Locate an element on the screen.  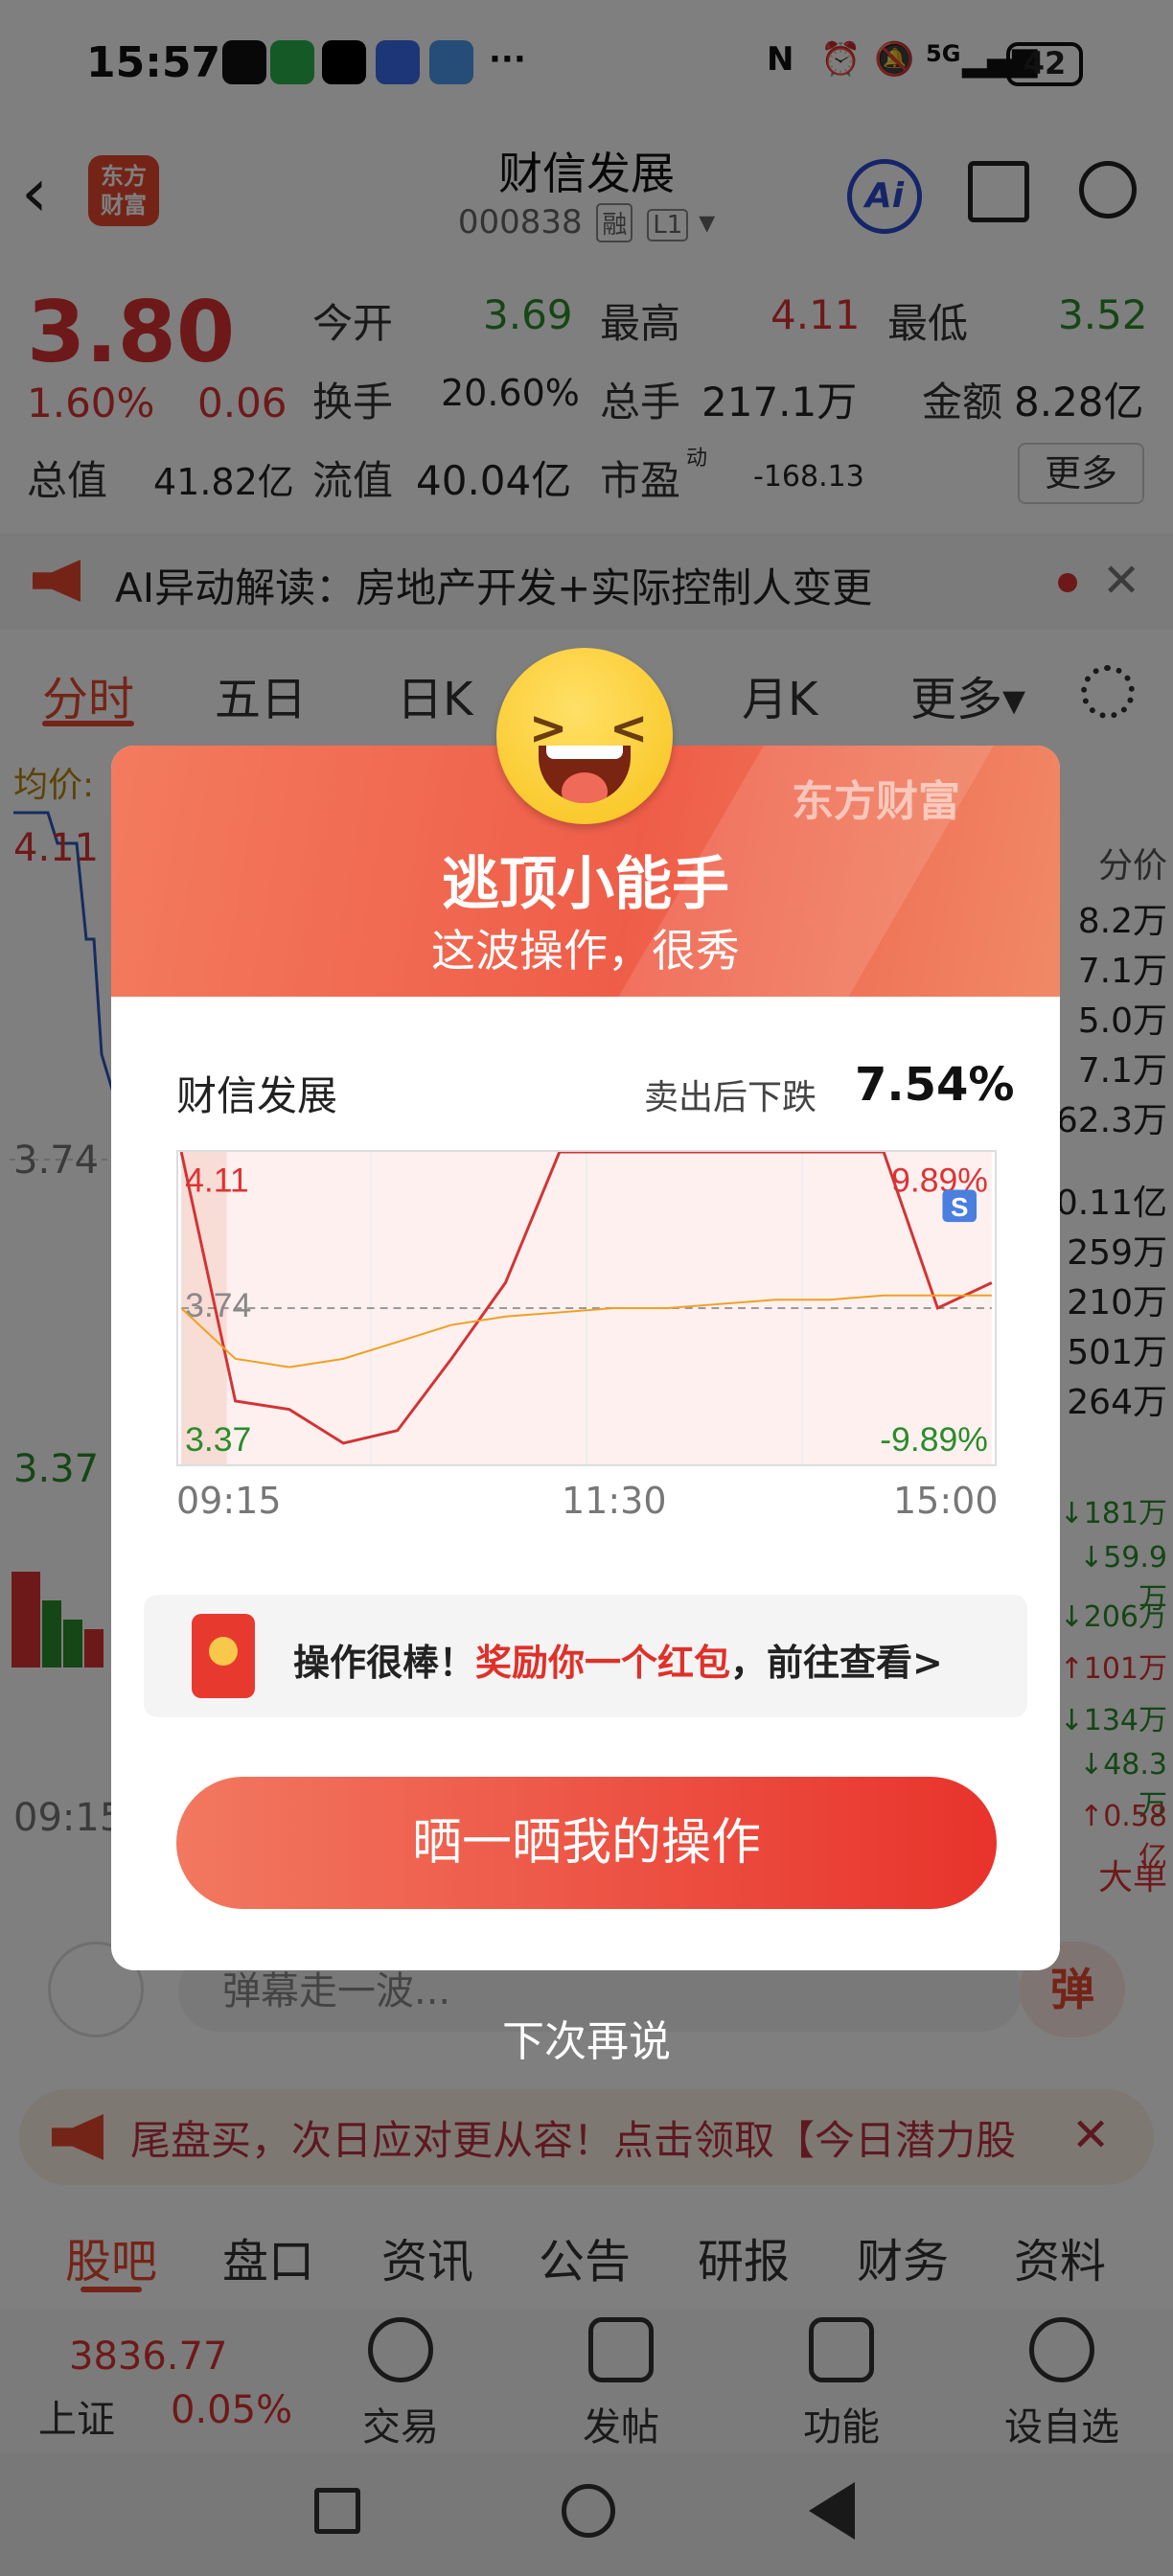
modal-title: 逃顶小能手 is located at coordinates (585, 884).